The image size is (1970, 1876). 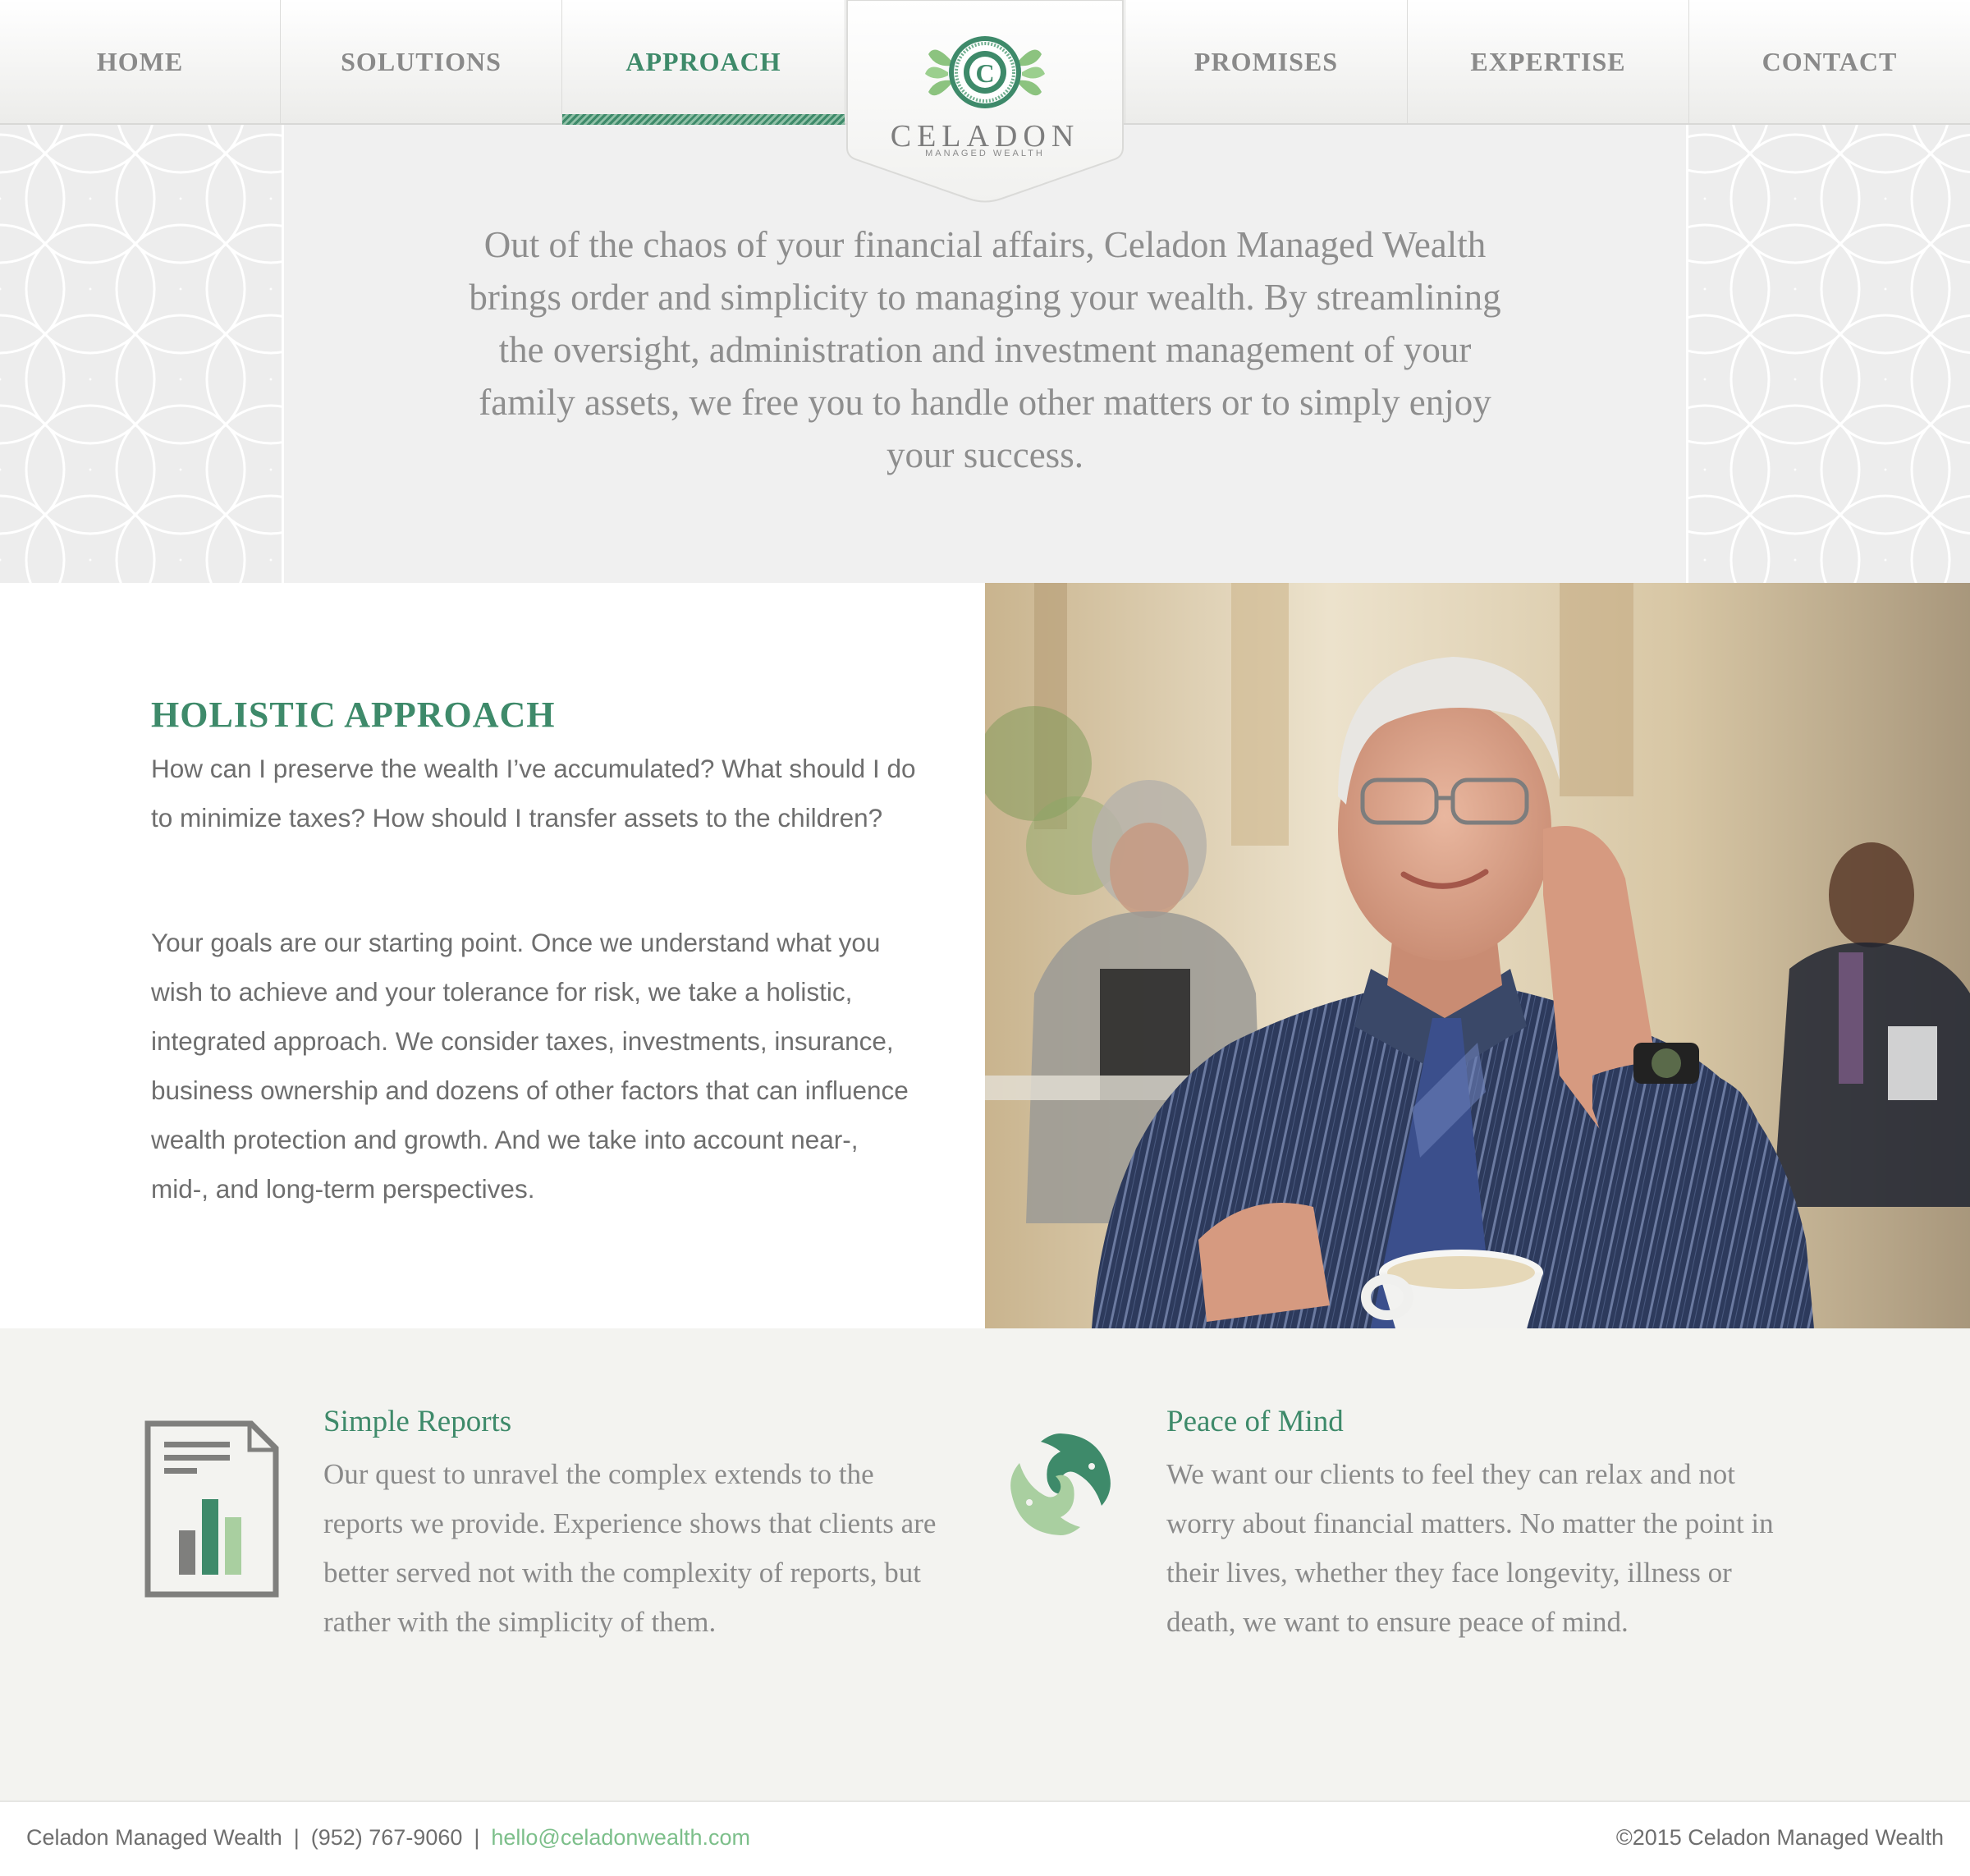 I want to click on leaf-medallion-logo-icon: C, so click(x=985, y=72).